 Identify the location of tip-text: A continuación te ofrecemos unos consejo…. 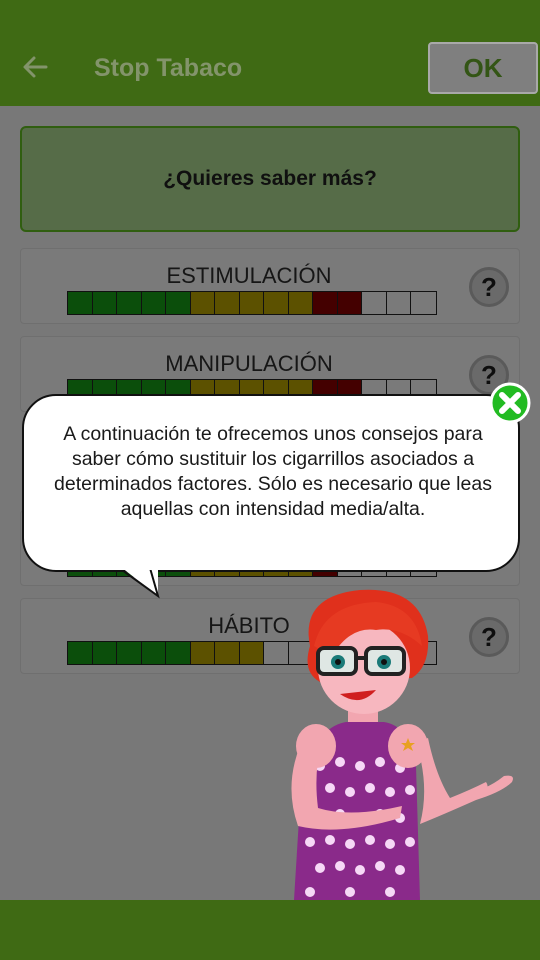
(273, 471).